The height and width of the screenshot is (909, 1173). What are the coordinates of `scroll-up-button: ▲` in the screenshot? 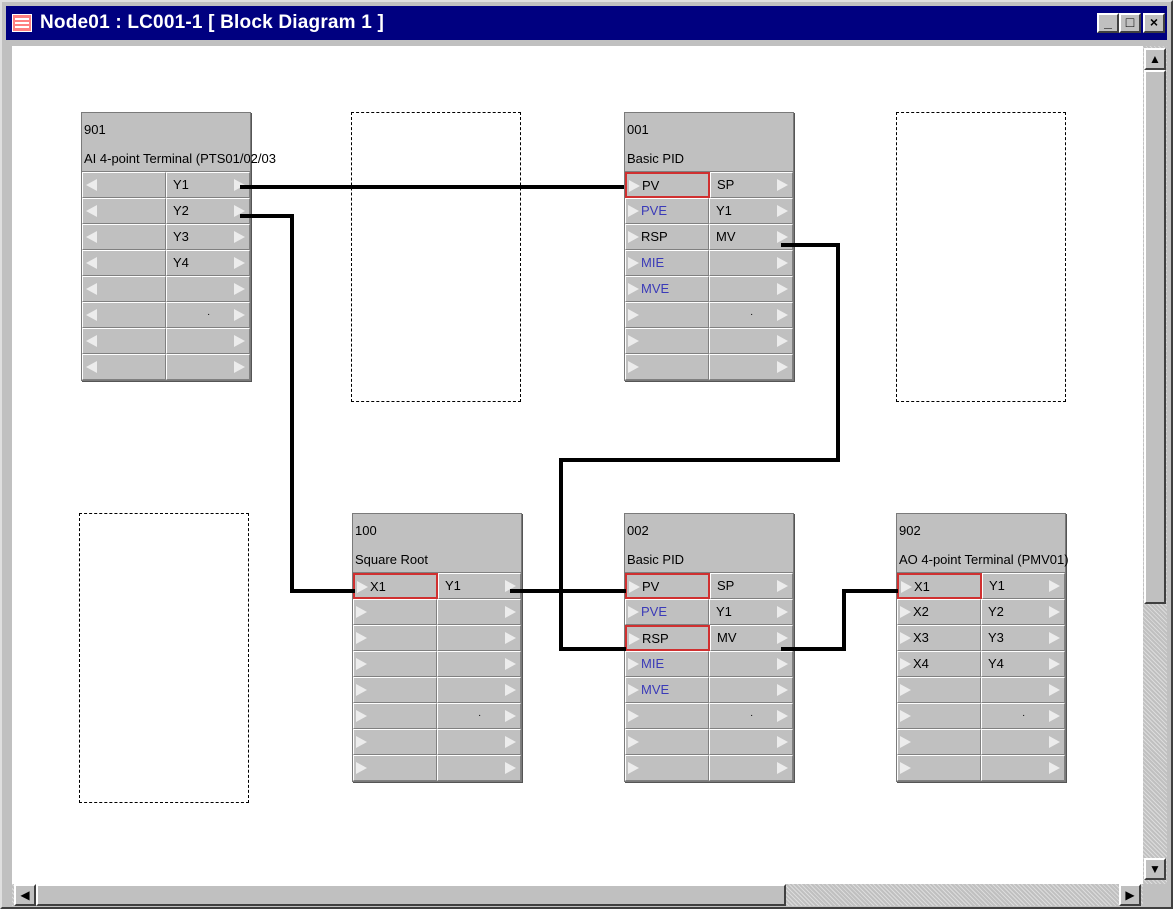 It's located at (1155, 59).